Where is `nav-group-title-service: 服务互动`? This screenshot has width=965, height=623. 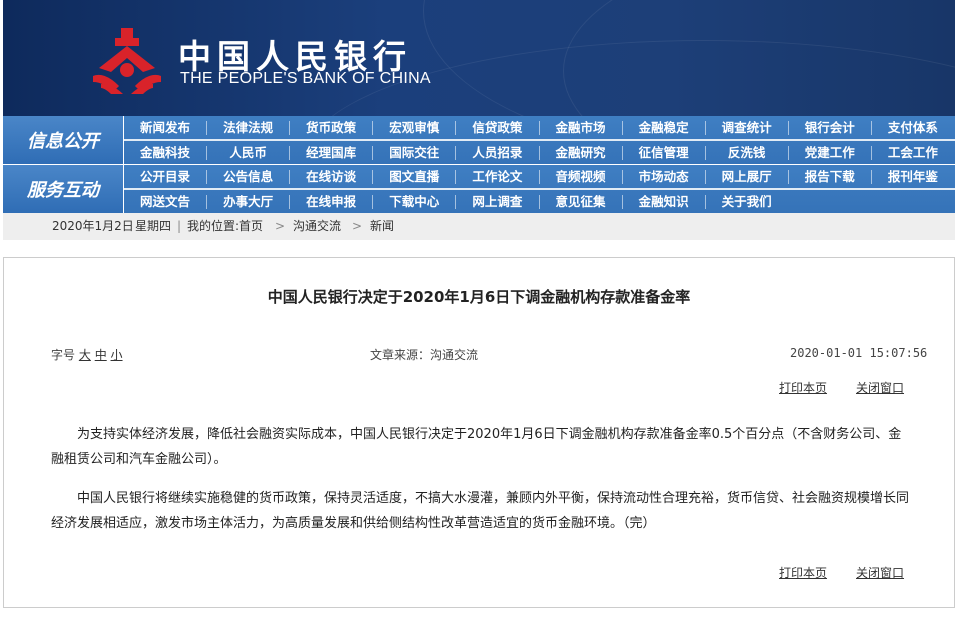 nav-group-title-service: 服务互动 is located at coordinates (63, 189).